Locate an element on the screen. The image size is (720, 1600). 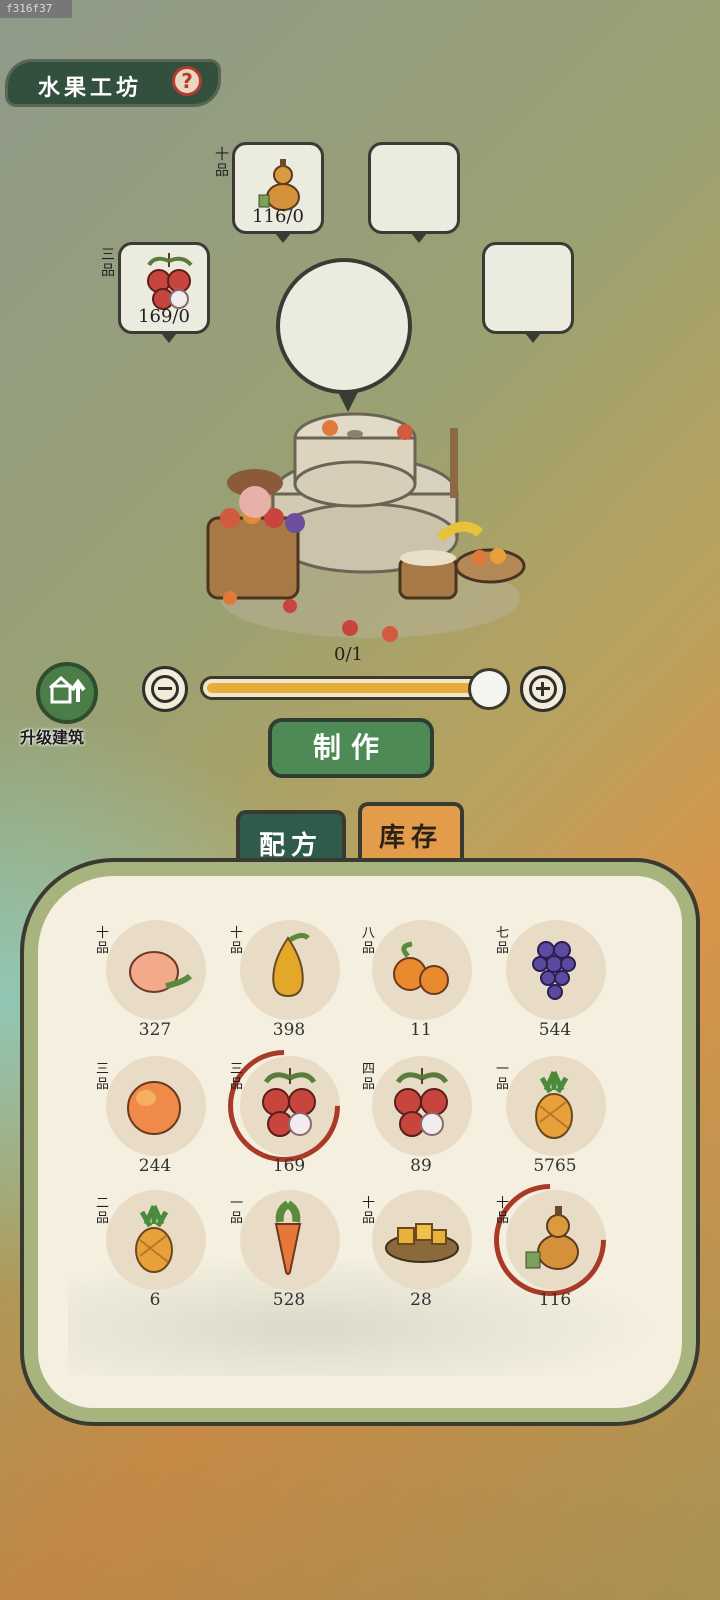
dried-fruit-basket-icon is located at coordinates (422, 1243).